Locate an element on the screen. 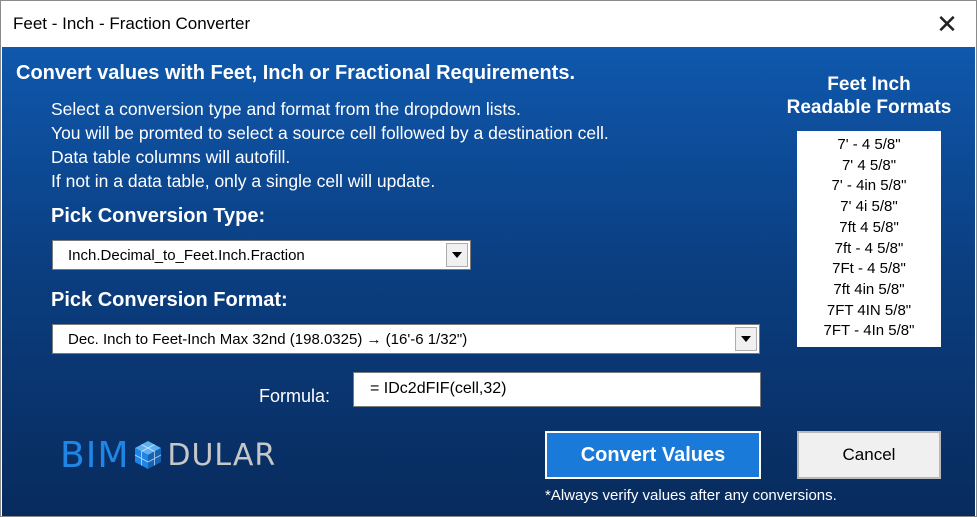  title-bar: Feet - Inch - Fraction Converter ✕ is located at coordinates (488, 24).